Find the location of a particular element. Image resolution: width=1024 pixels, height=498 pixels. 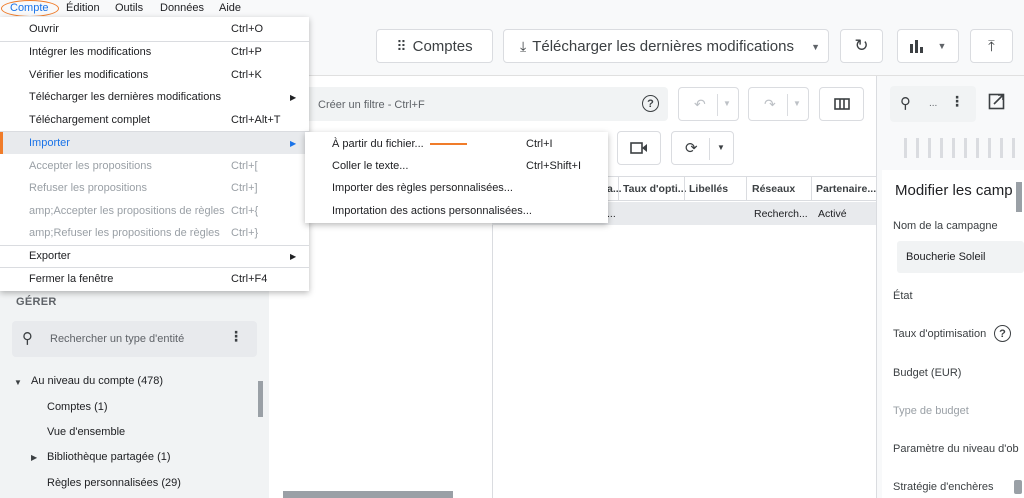

status-label: État is located at coordinates (903, 296).